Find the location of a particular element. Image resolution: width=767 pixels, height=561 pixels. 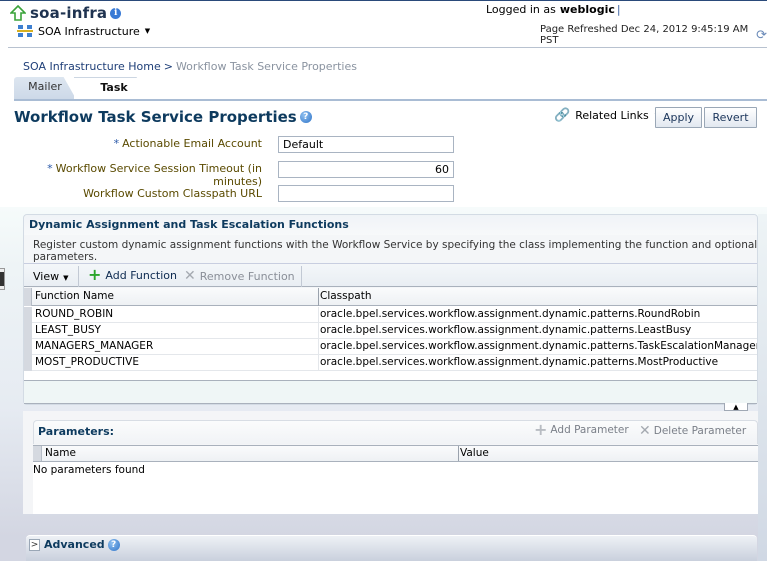

column-header-classpath: Classpath is located at coordinates (346, 296).